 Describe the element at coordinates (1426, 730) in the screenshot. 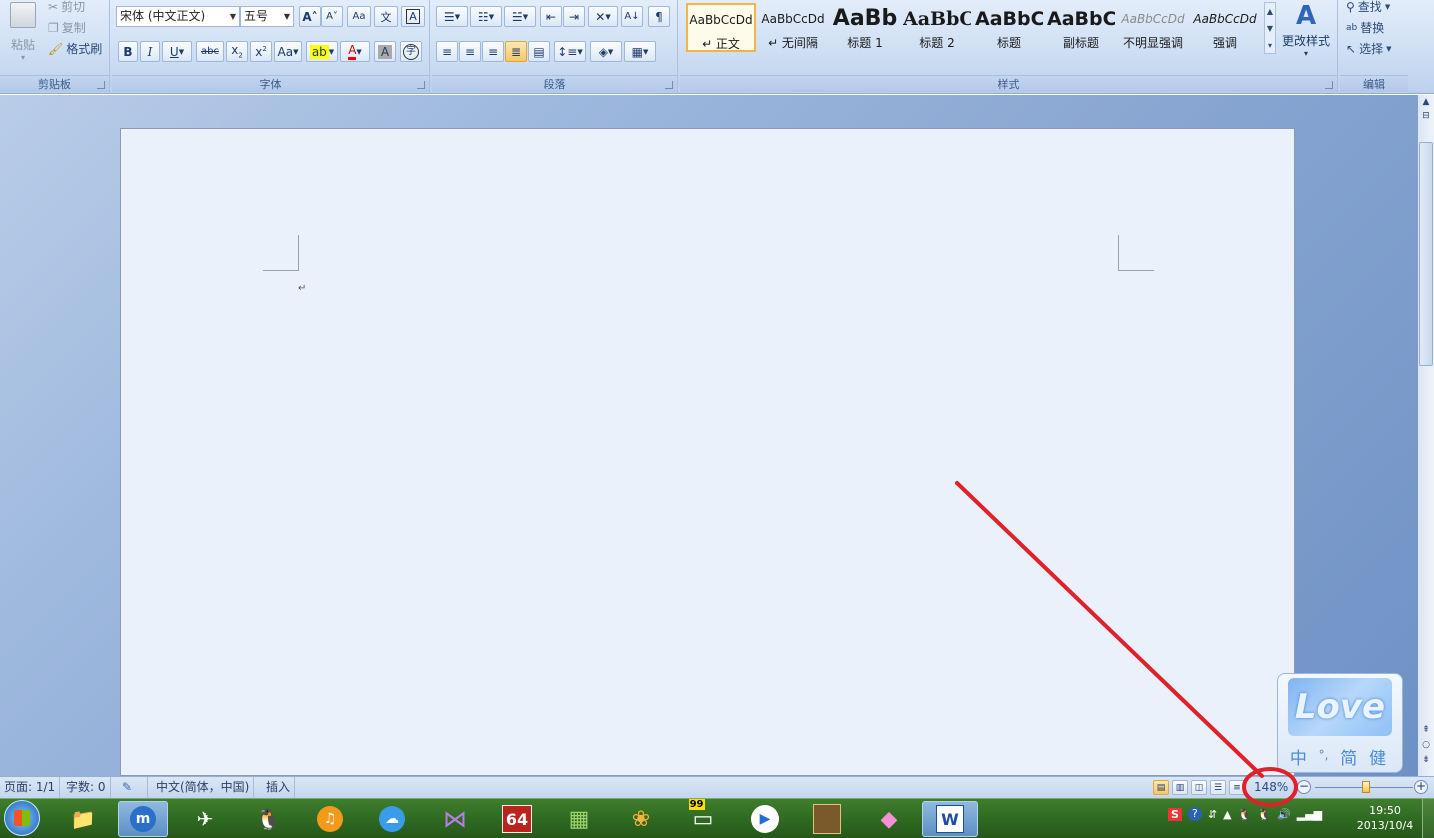

I see `prev-page-icon: ⇞` at that location.